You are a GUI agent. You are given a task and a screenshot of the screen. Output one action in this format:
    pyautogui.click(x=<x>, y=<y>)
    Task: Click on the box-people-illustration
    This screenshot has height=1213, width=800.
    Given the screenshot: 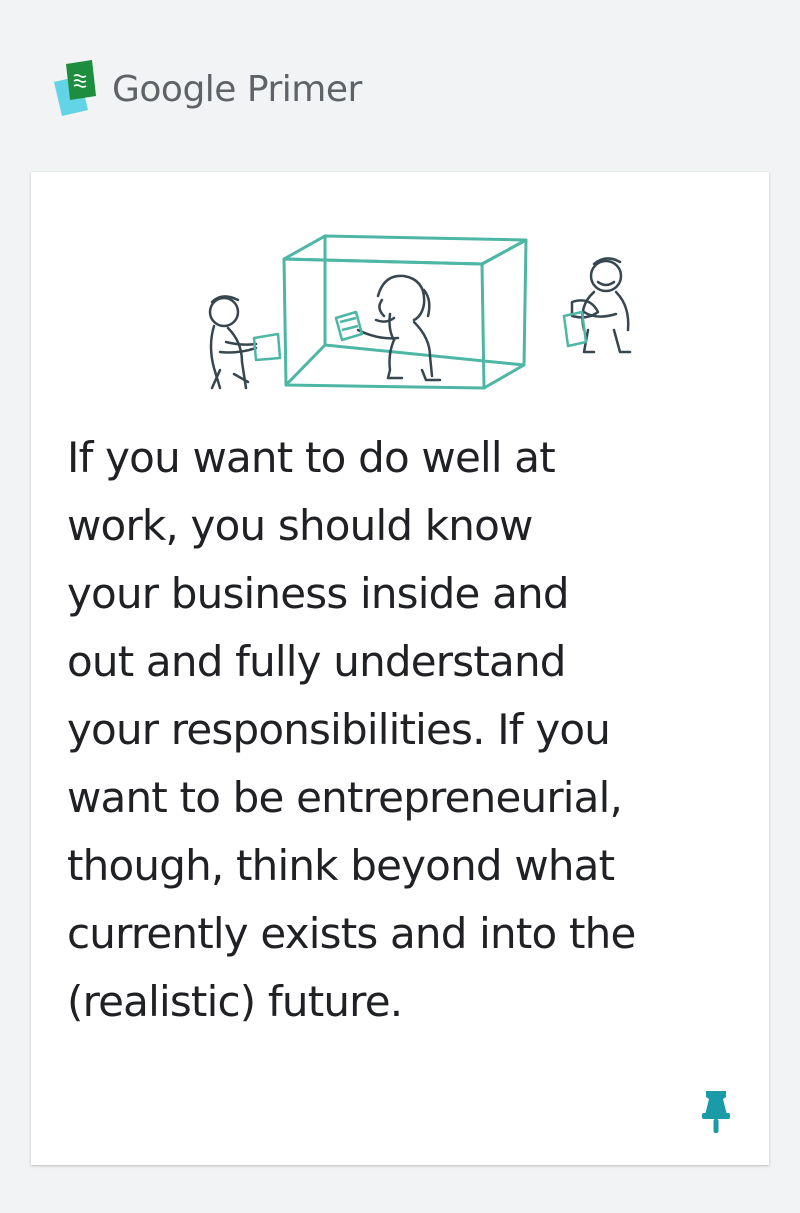 What is the action you would take?
    pyautogui.click(x=416, y=317)
    